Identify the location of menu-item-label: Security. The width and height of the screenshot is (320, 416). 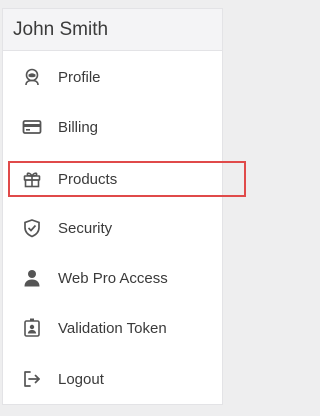
(85, 228).